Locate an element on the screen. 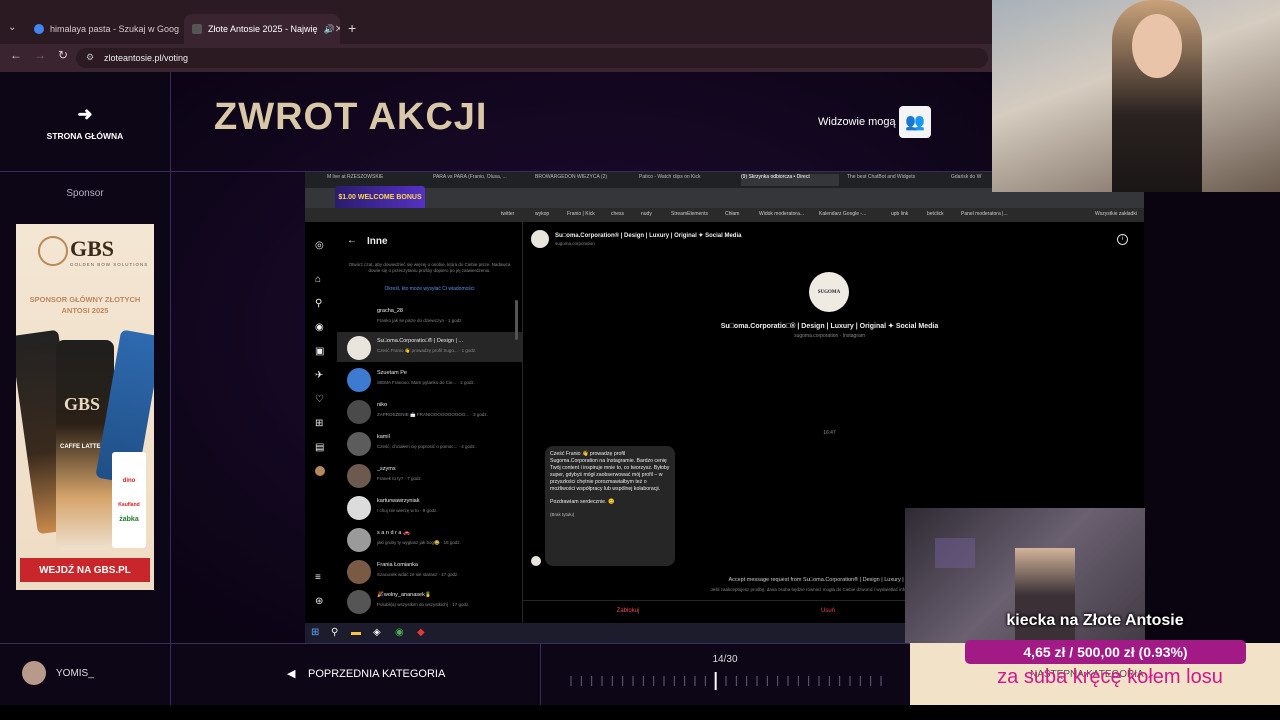 This screenshot has height=720, width=1280. site-info-icon: ⚙ is located at coordinates (90, 57).